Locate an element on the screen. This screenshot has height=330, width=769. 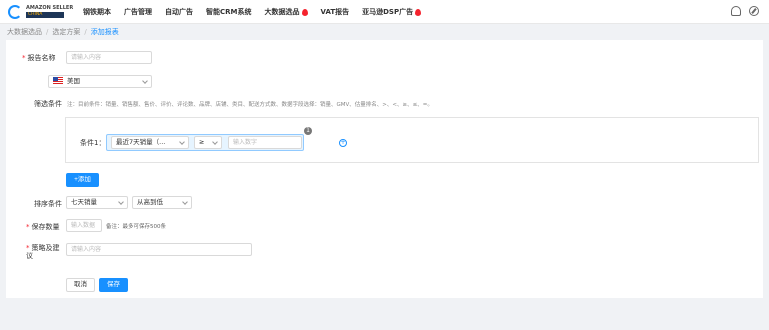
condition-value-input: 输入数字 is located at coordinates (265, 142).